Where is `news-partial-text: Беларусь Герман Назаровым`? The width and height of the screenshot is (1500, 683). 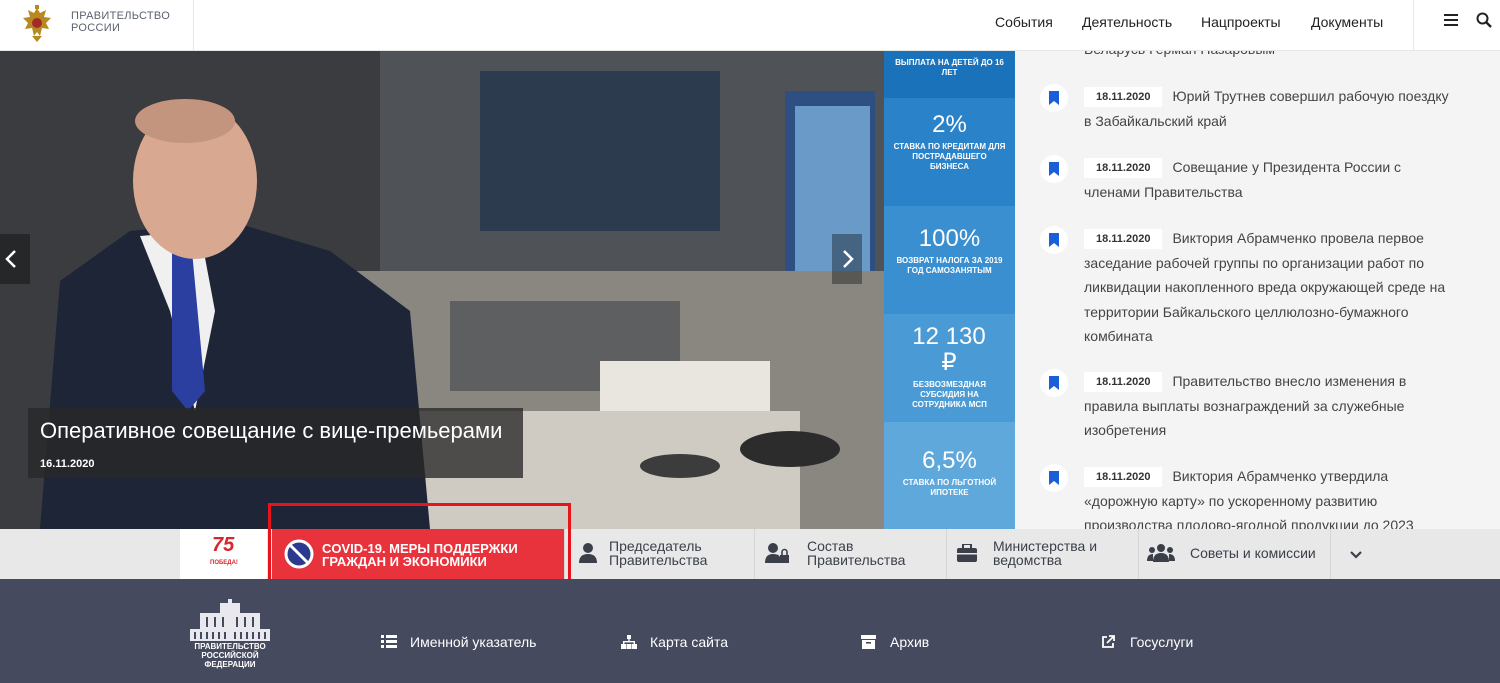 news-partial-text: Беларусь Герман Назаровым is located at coordinates (1269, 56).